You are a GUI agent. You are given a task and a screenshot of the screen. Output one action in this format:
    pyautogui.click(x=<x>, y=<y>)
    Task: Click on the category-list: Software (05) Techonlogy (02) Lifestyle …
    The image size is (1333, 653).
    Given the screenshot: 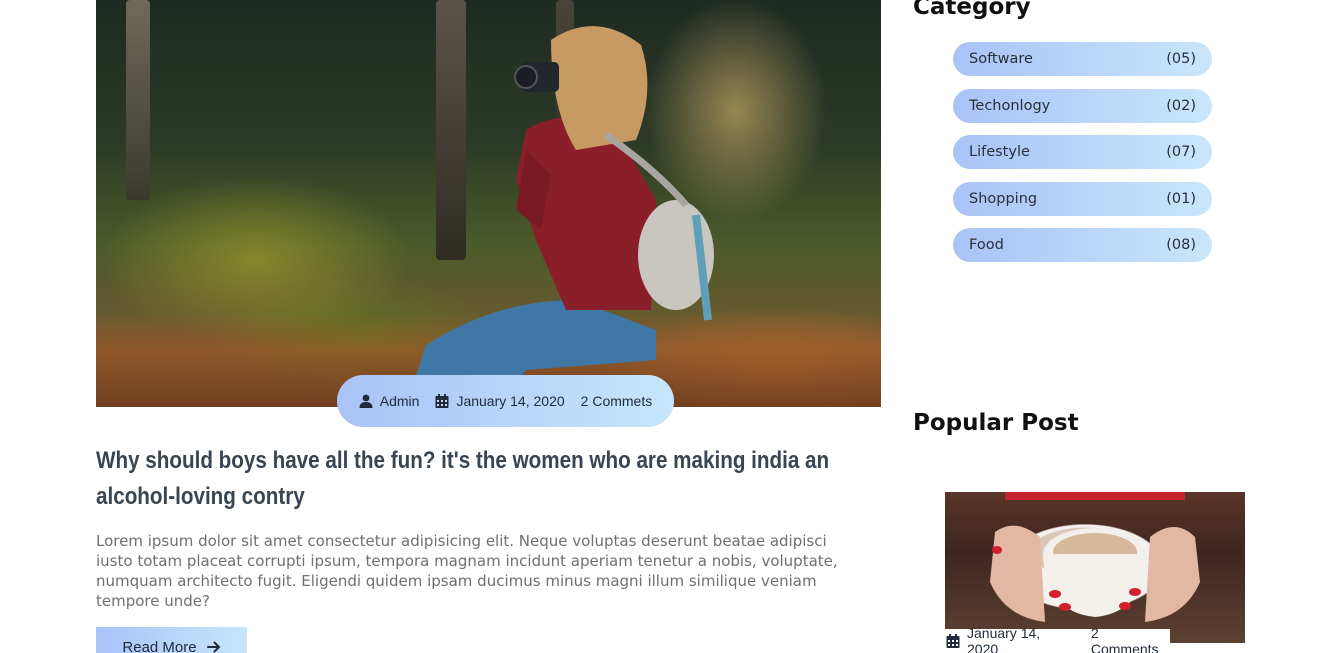 What is the action you would take?
    pyautogui.click(x=1082, y=158)
    